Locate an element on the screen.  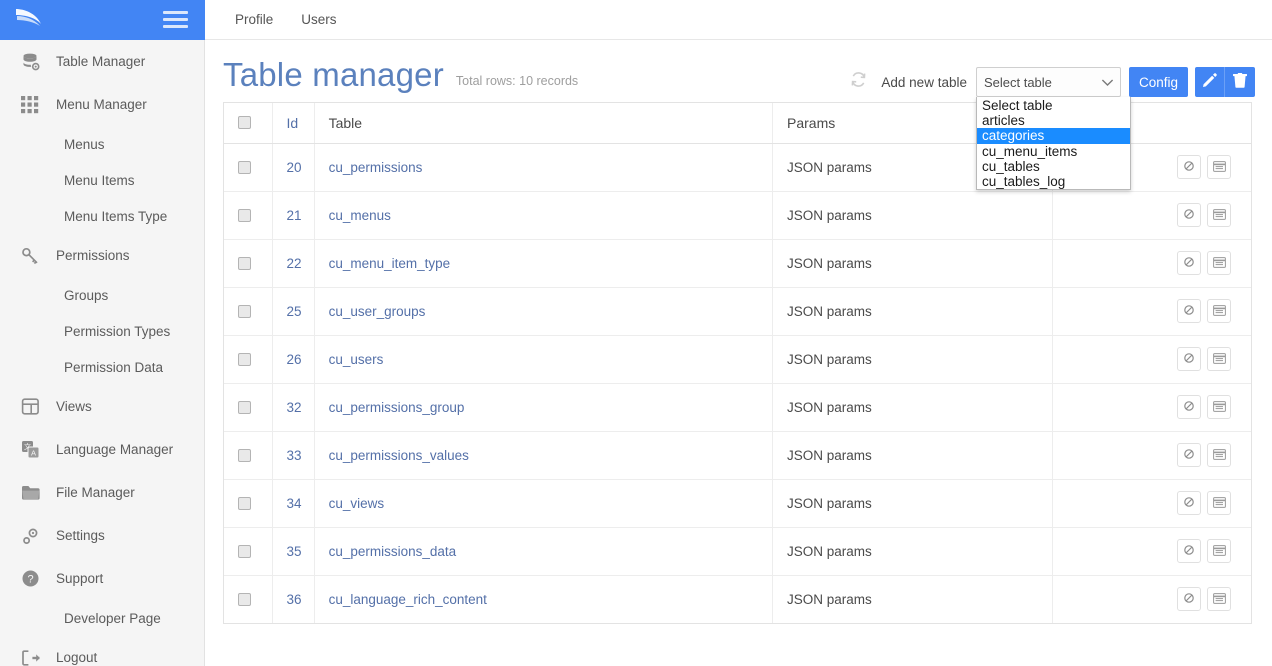
refresh-icon is located at coordinates (858, 82).